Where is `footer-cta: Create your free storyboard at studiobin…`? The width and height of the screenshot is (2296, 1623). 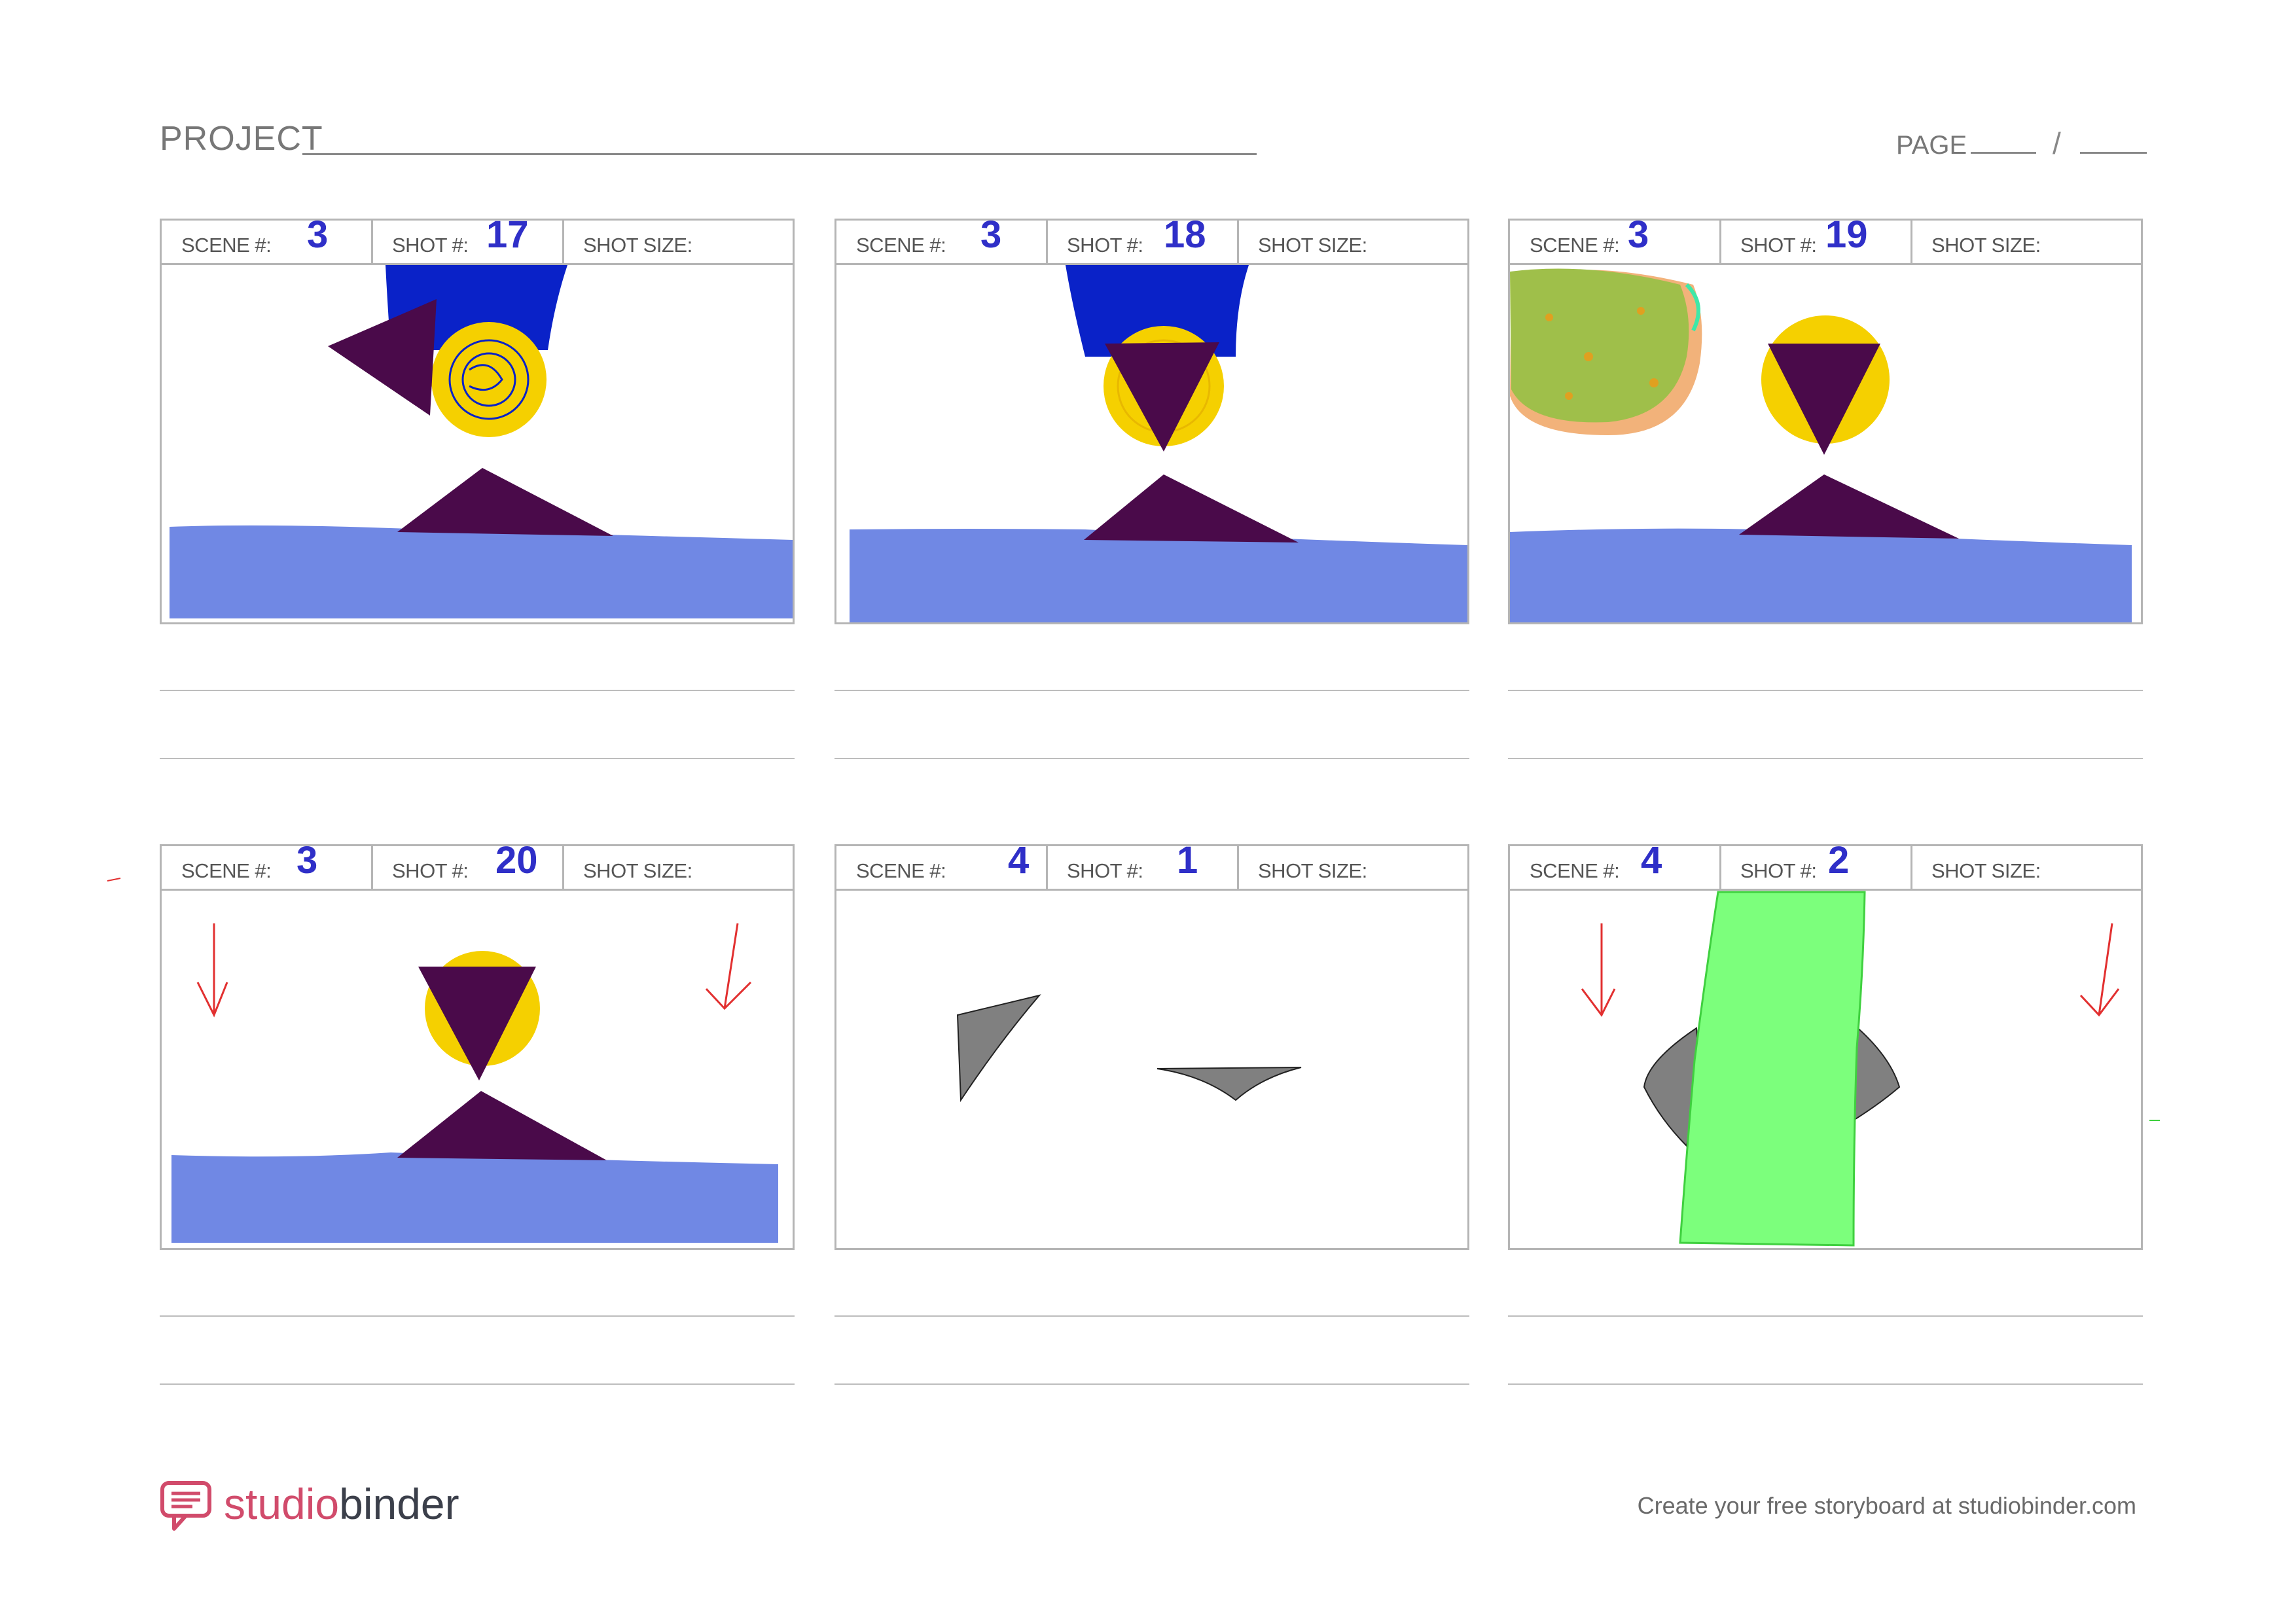
footer-cta: Create your free storyboard at studiobin… is located at coordinates (1887, 1506).